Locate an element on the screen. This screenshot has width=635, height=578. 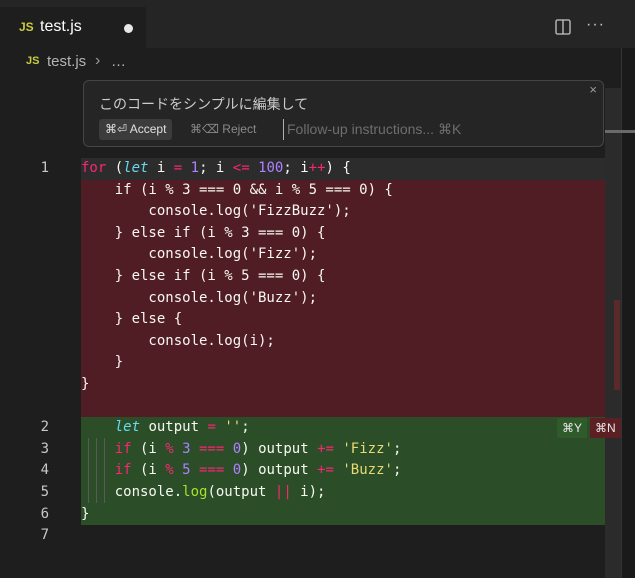
line-number: 4 is located at coordinates (44, 470).